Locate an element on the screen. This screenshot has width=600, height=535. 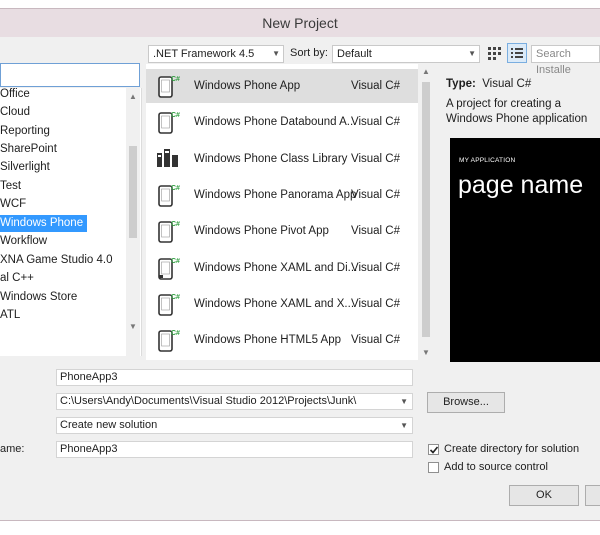
phone-pivot-icon: C# is located at coordinates (168, 231).